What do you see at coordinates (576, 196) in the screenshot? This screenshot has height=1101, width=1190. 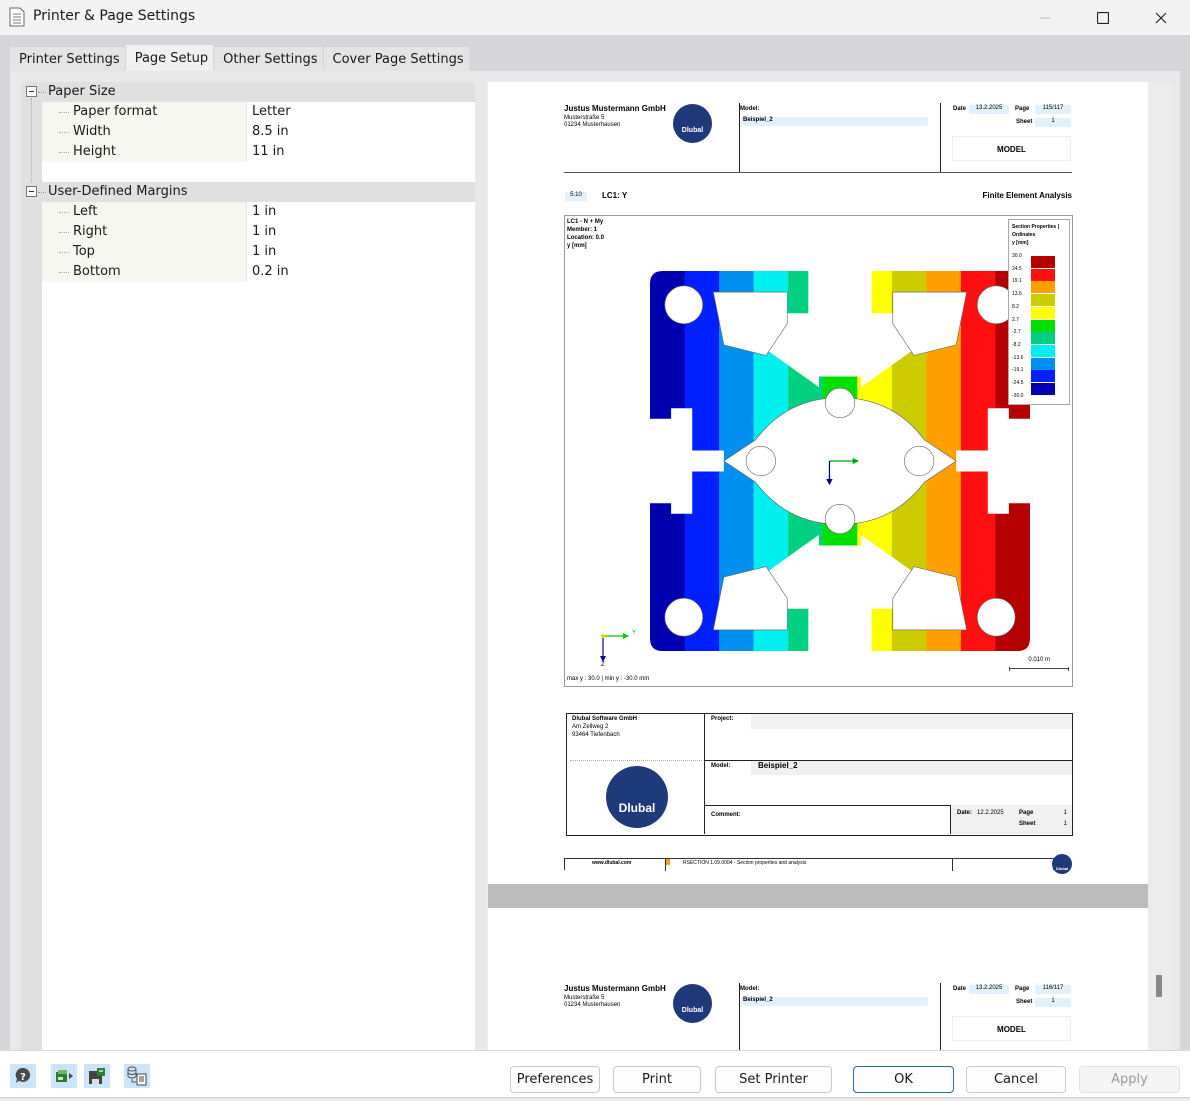 I see `chapter-number: 5.10` at bounding box center [576, 196].